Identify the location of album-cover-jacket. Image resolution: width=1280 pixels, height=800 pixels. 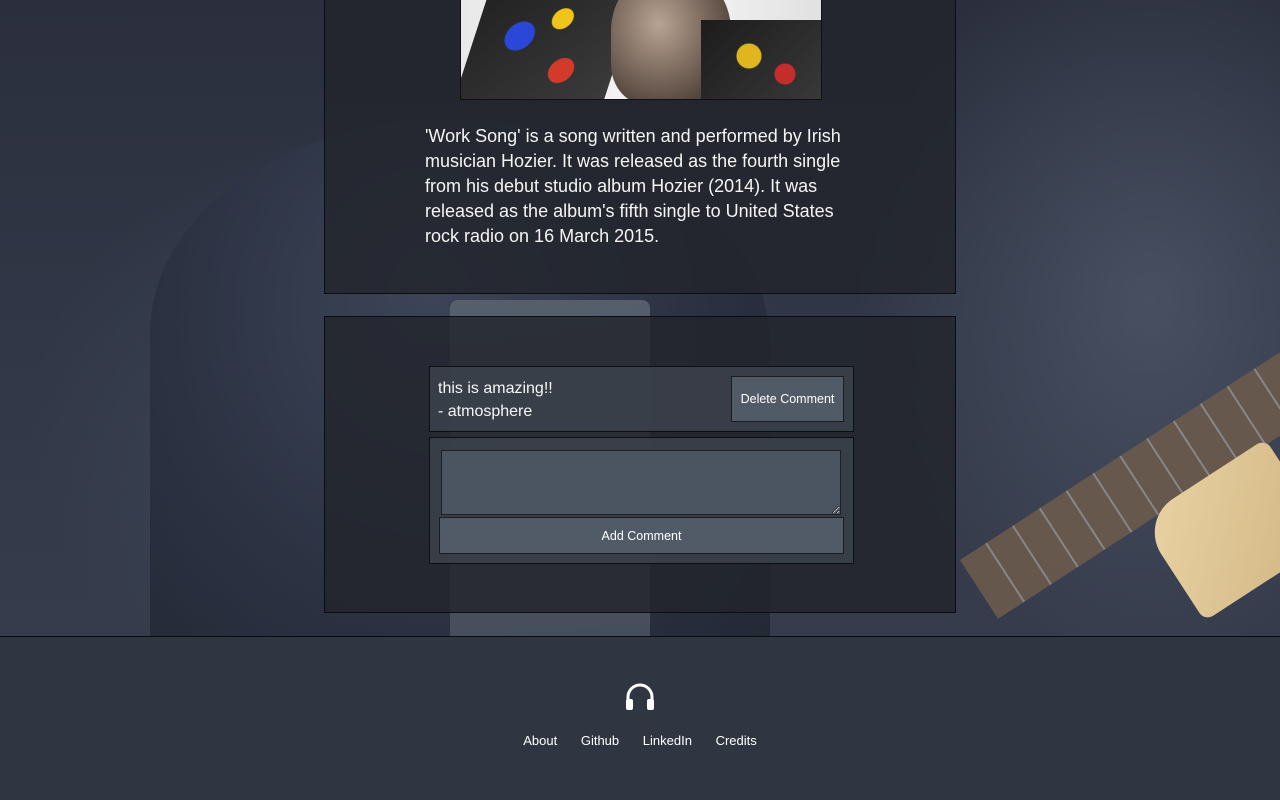
(761, 59).